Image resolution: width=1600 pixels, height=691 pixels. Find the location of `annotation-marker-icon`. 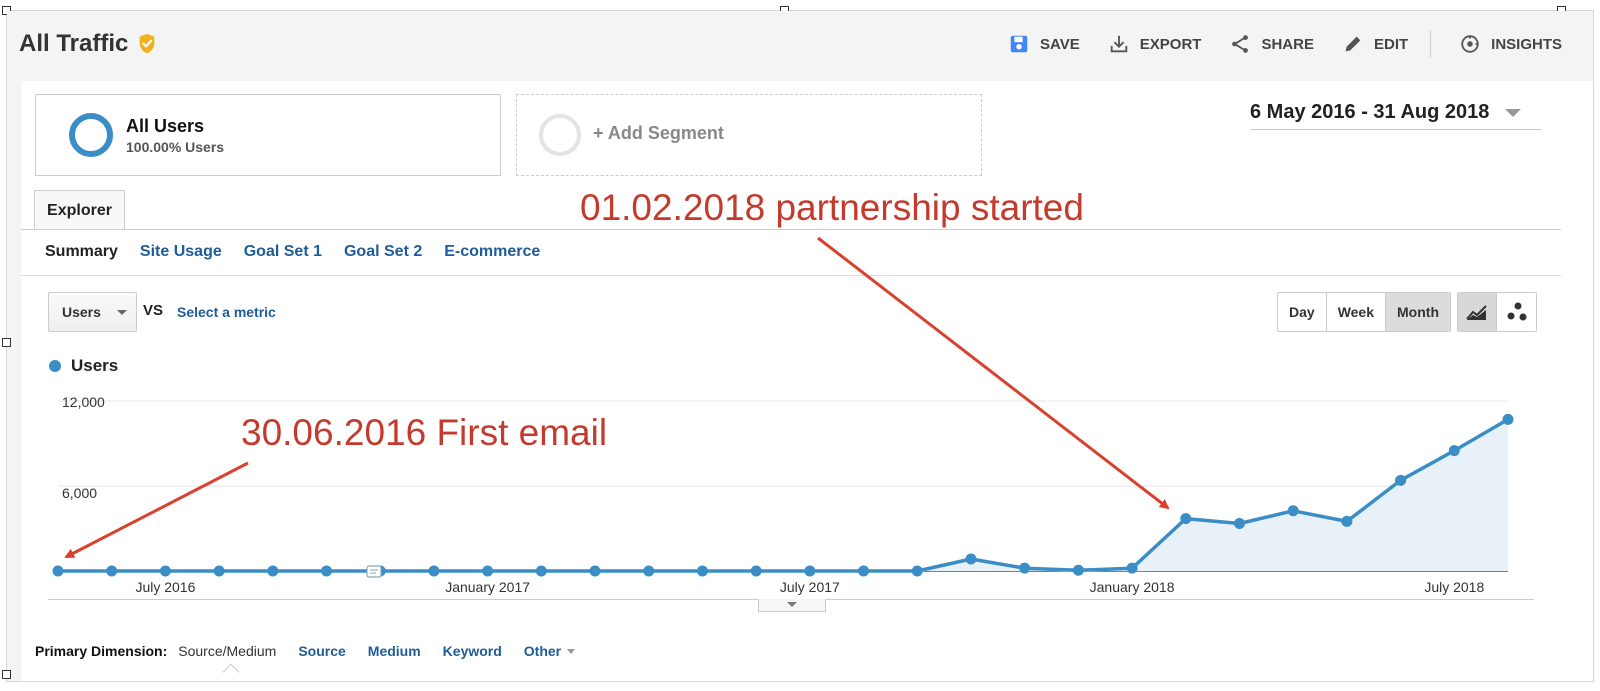

annotation-marker-icon is located at coordinates (374, 571).